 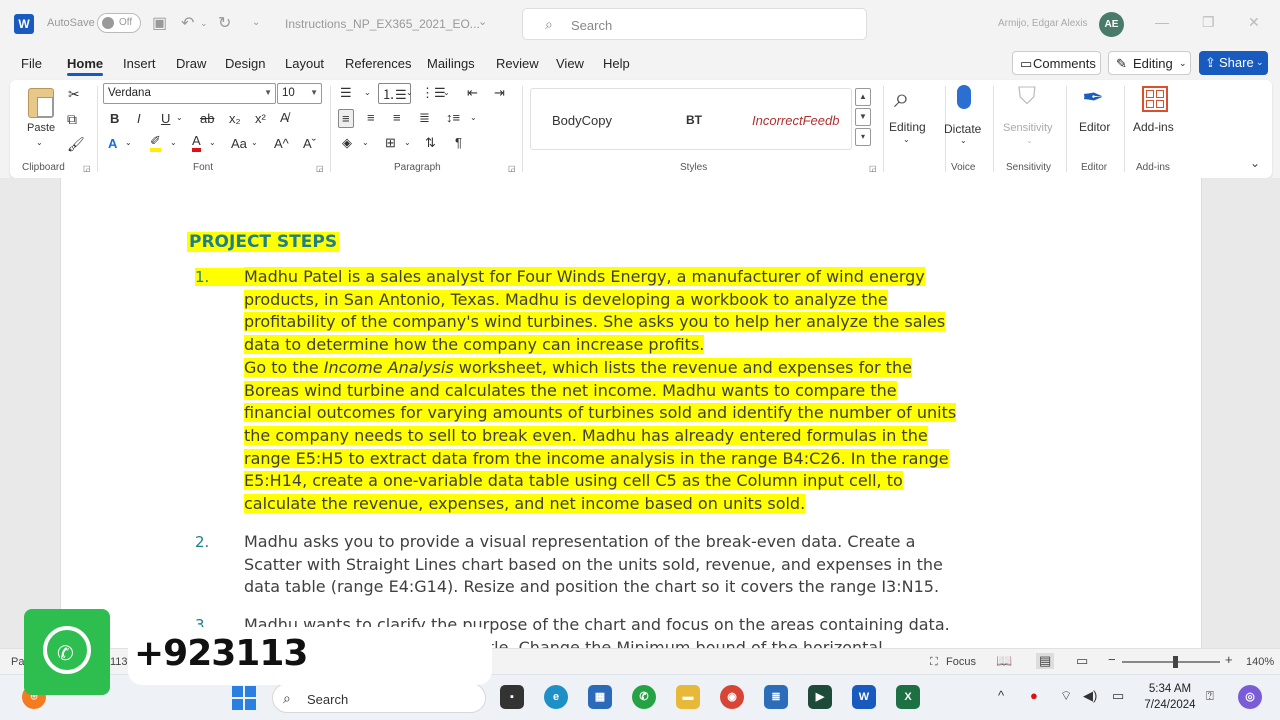 I want to click on format-painter-icon: 🖌, so click(x=76, y=144).